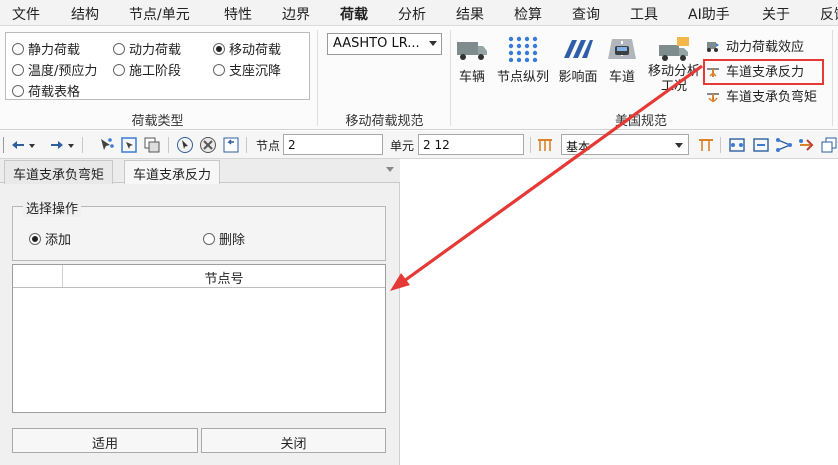 This screenshot has height=465, width=838. I want to click on load-basis-select: 基本, so click(625, 144).